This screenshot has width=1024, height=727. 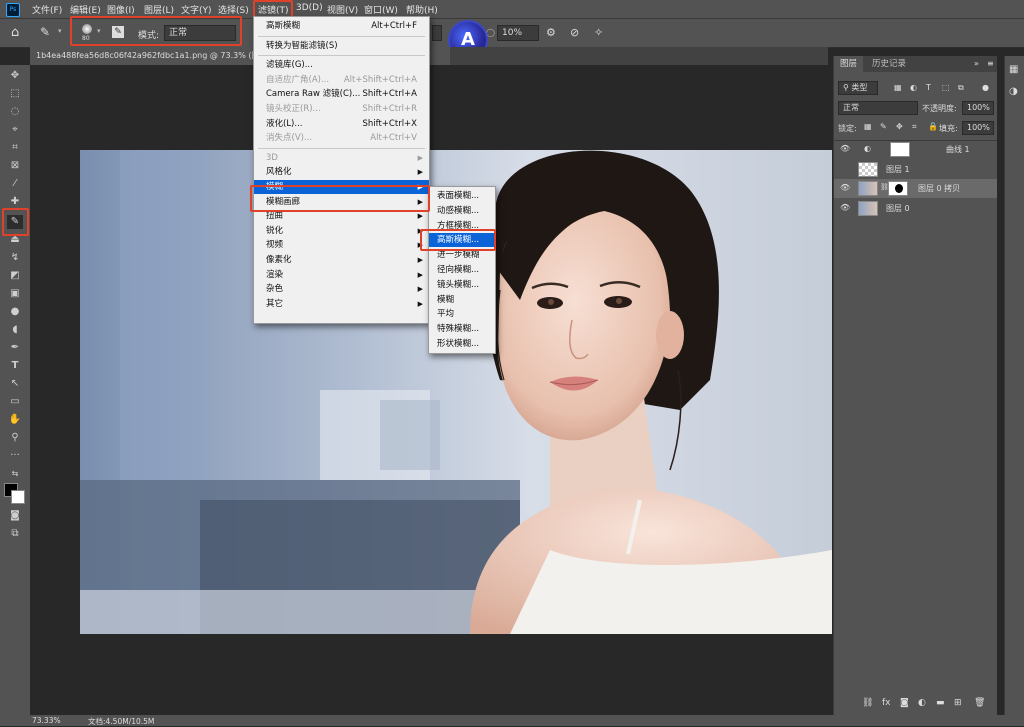 I want to click on opacity-select-edge, so click(x=437, y=33).